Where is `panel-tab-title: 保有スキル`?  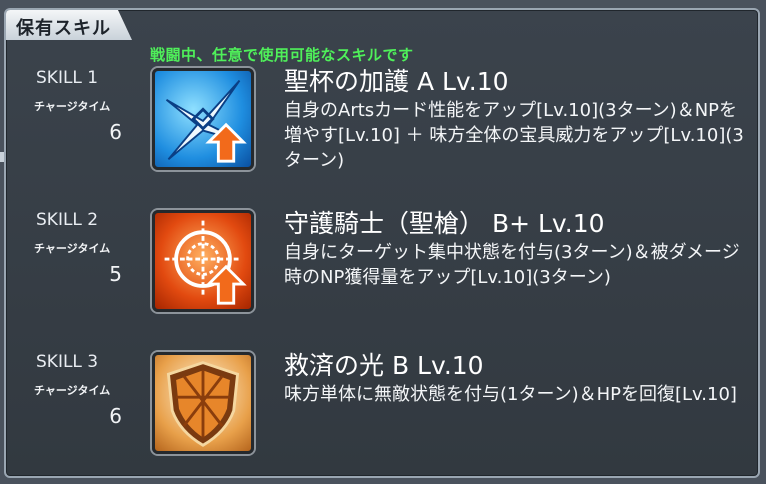 panel-tab-title: 保有スキル is located at coordinates (63, 28).